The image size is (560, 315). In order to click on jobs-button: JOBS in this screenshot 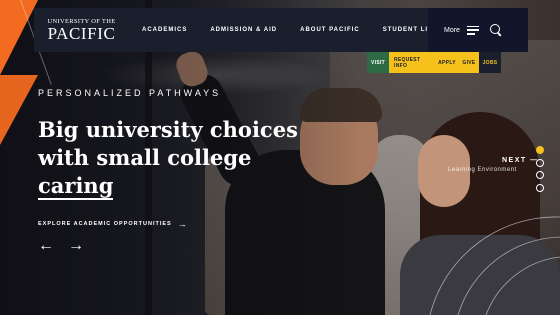, I will do `click(490, 62)`.